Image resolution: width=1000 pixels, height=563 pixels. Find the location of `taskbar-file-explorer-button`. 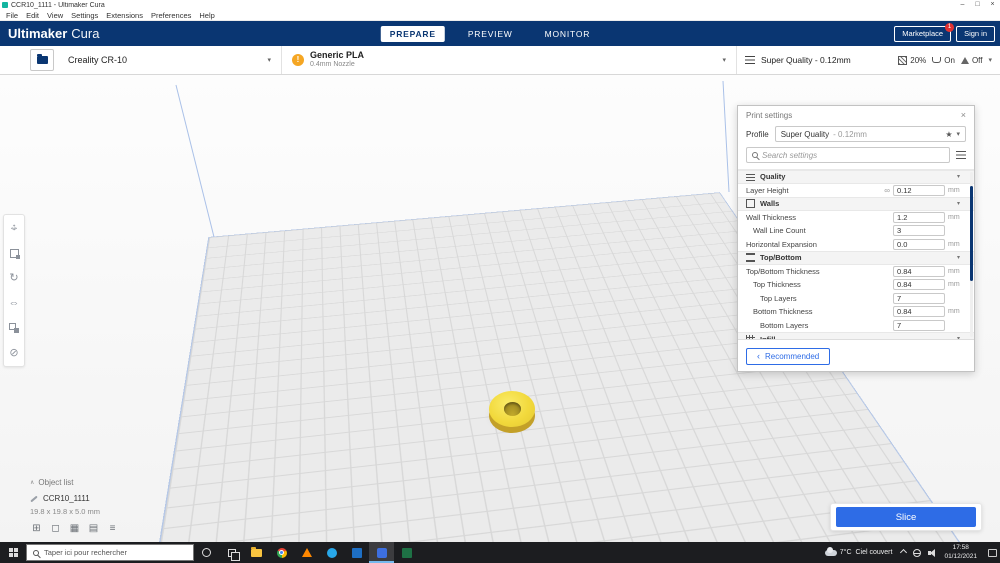

taskbar-file-explorer-button is located at coordinates (256, 552).